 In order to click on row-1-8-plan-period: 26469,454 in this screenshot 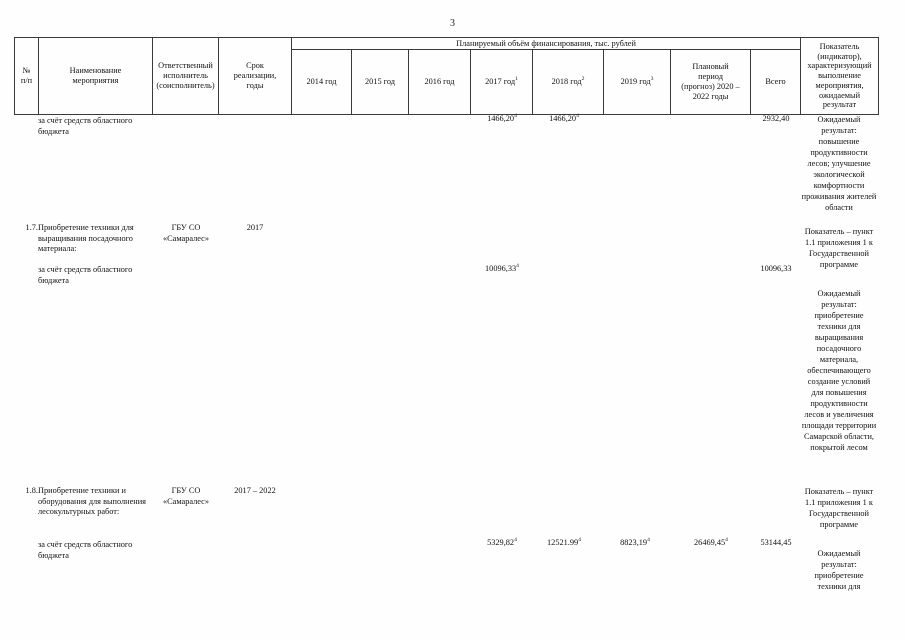, I will do `click(711, 542)`.